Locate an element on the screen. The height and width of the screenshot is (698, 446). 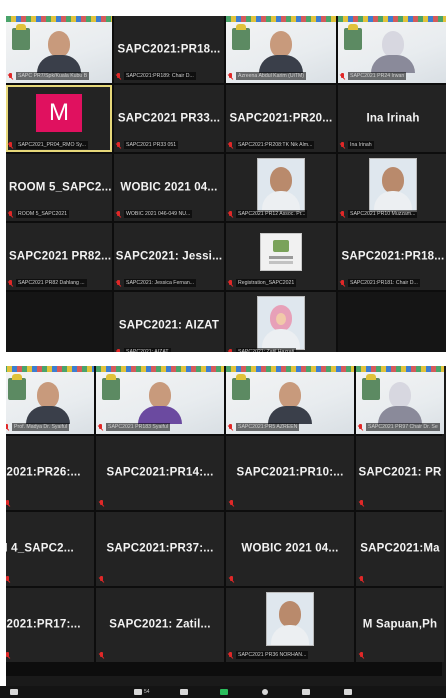
participant-caption-text: Ina Irinah is located at coordinates (361, 145).